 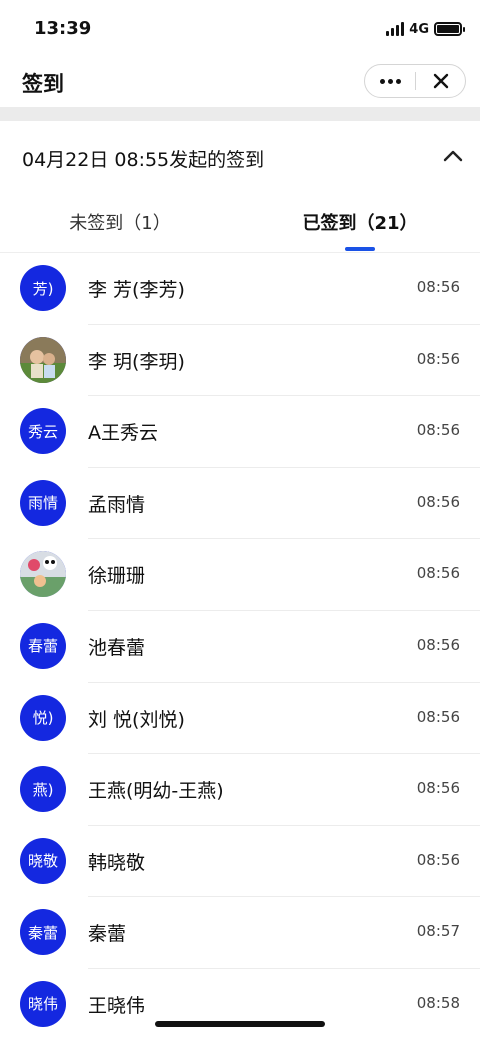 I want to click on member-name: 徐珊珊, so click(x=117, y=576).